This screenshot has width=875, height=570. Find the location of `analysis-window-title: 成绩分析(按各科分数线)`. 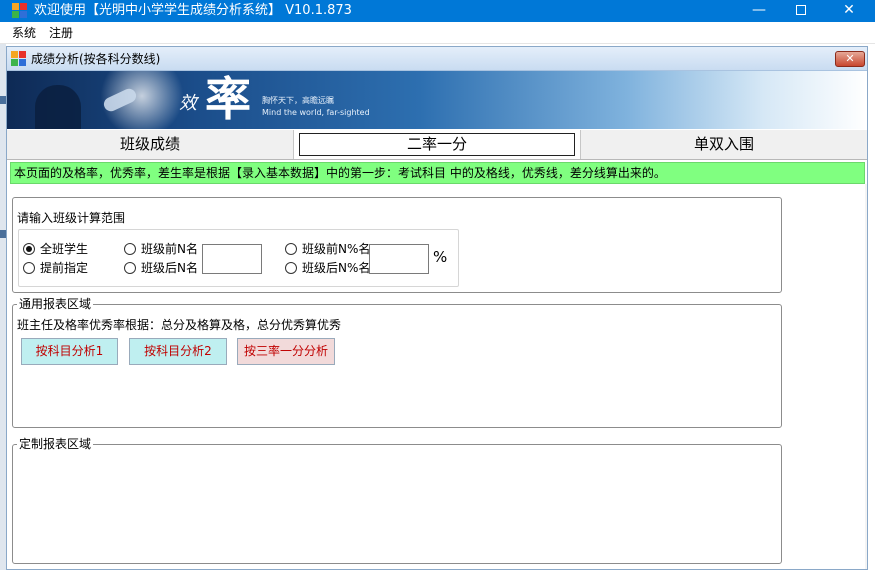

analysis-window-title: 成绩分析(按各科分数线) is located at coordinates (96, 59).